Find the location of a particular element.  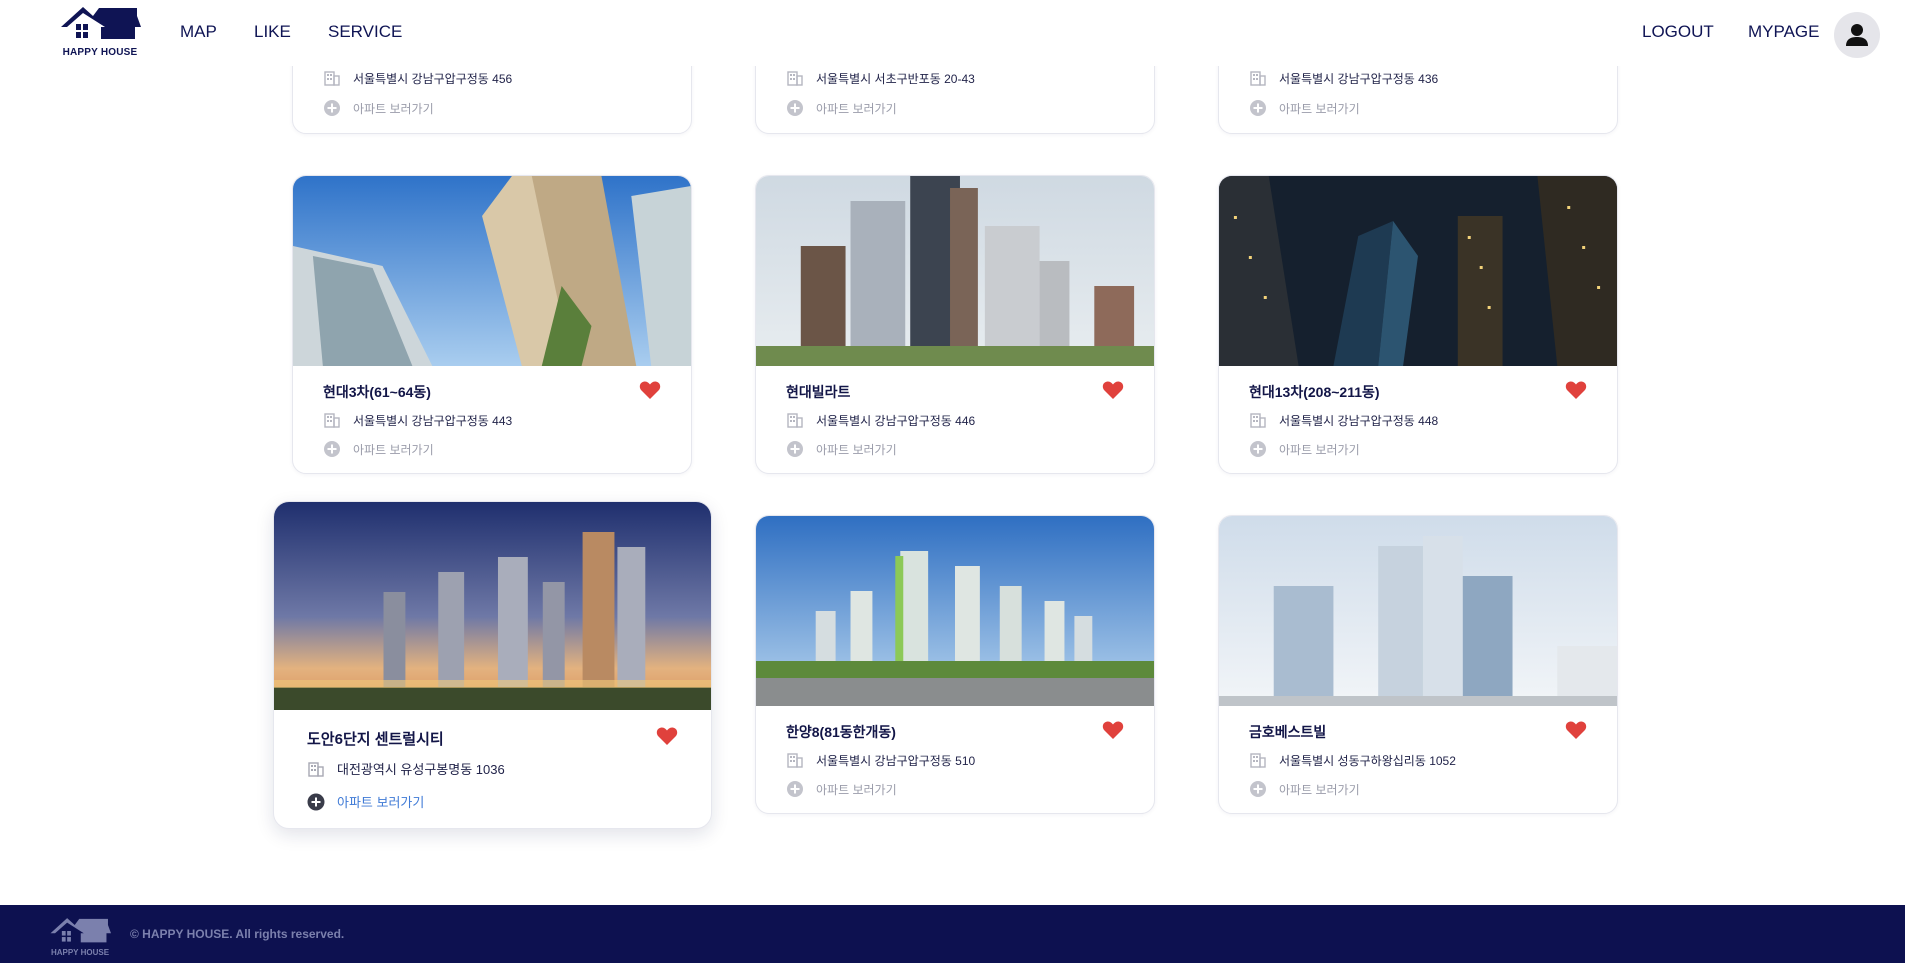

apartment-name: 현대빌라트 is located at coordinates (818, 392).